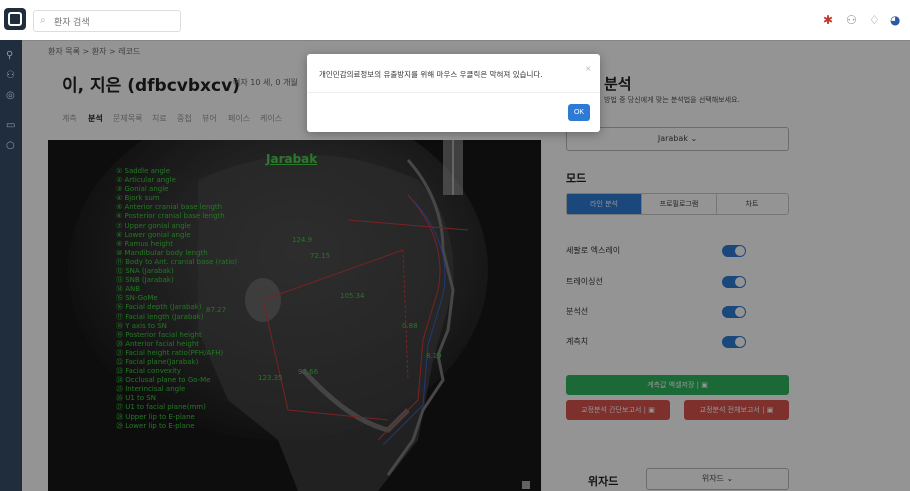  I want to click on top-bar: ⌕ ✱ ⚇ ♢ ◕, so click(455, 20).